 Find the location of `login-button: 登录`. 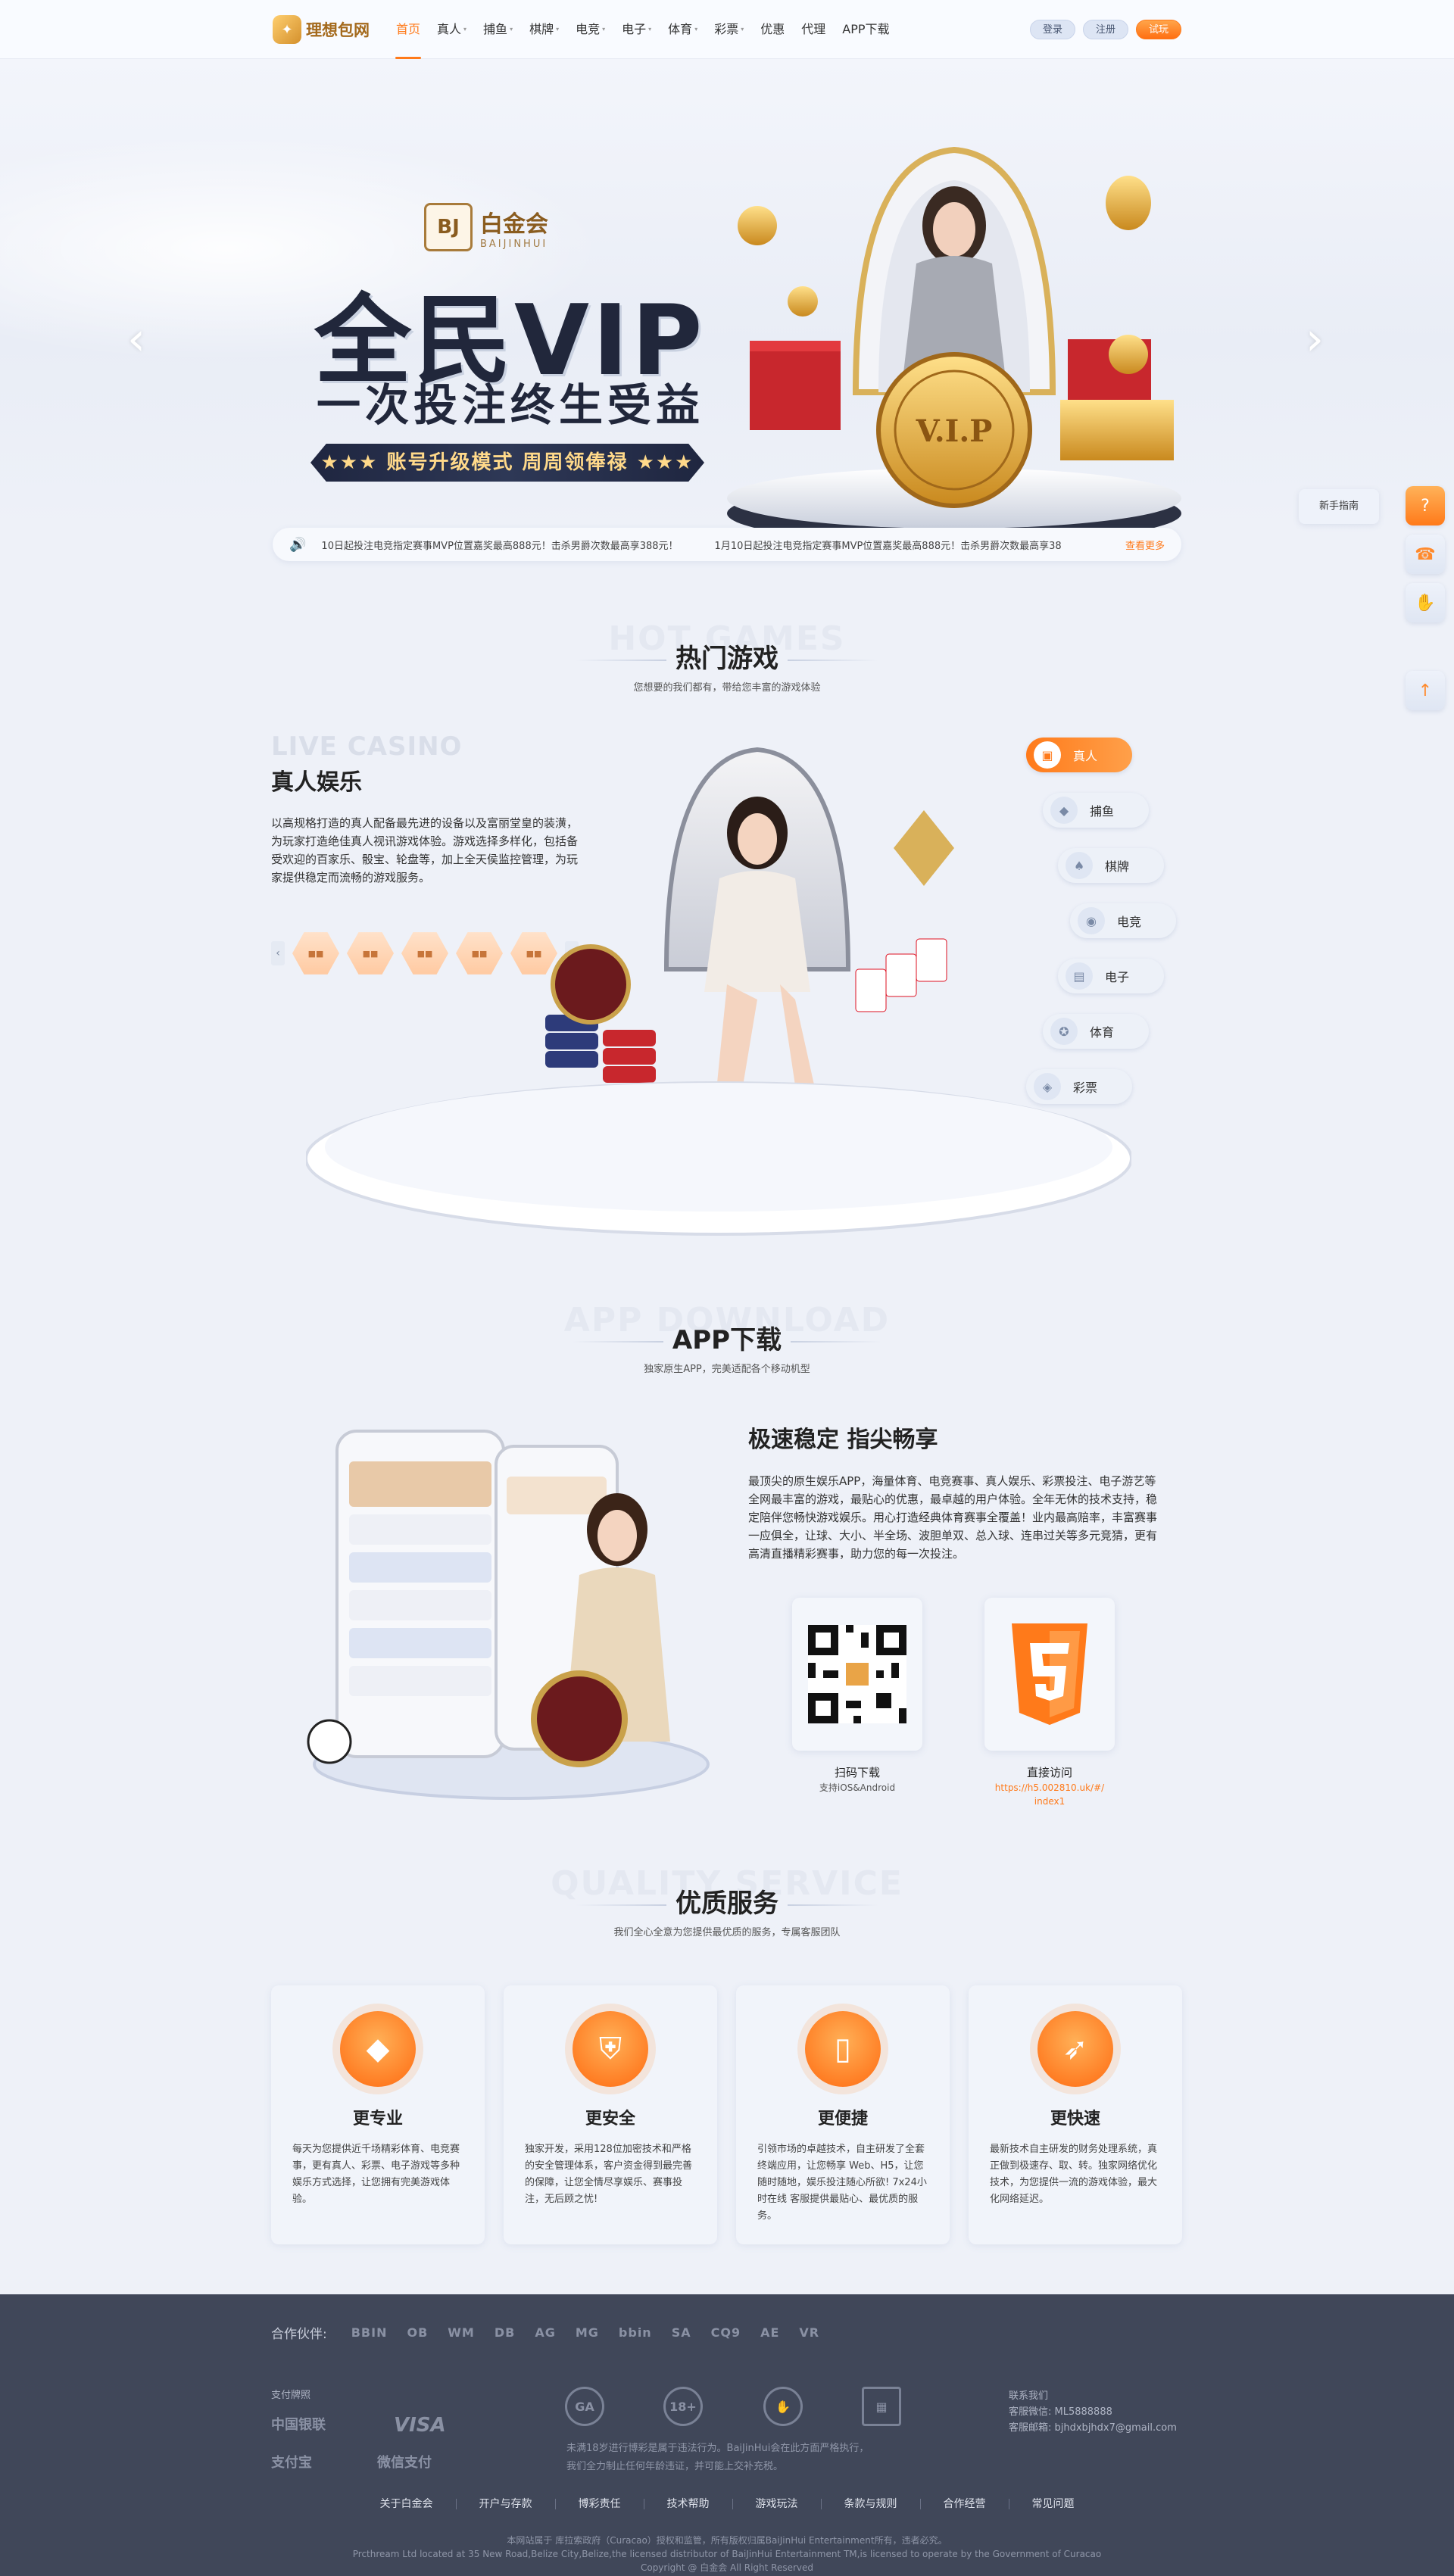

login-button: 登录 is located at coordinates (1052, 29).